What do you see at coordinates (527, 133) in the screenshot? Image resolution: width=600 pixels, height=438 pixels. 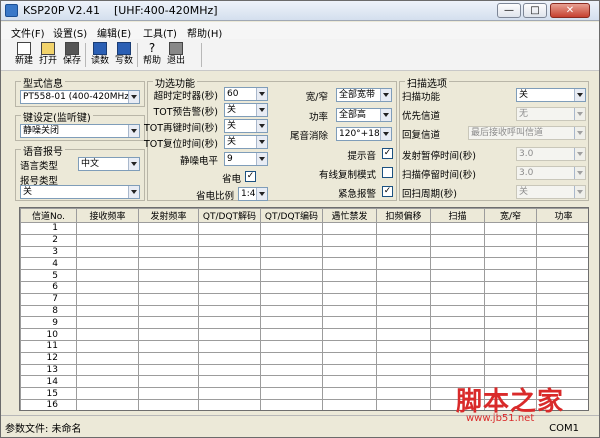 I see `revert-select: 最后接收呼叫信道` at bounding box center [527, 133].